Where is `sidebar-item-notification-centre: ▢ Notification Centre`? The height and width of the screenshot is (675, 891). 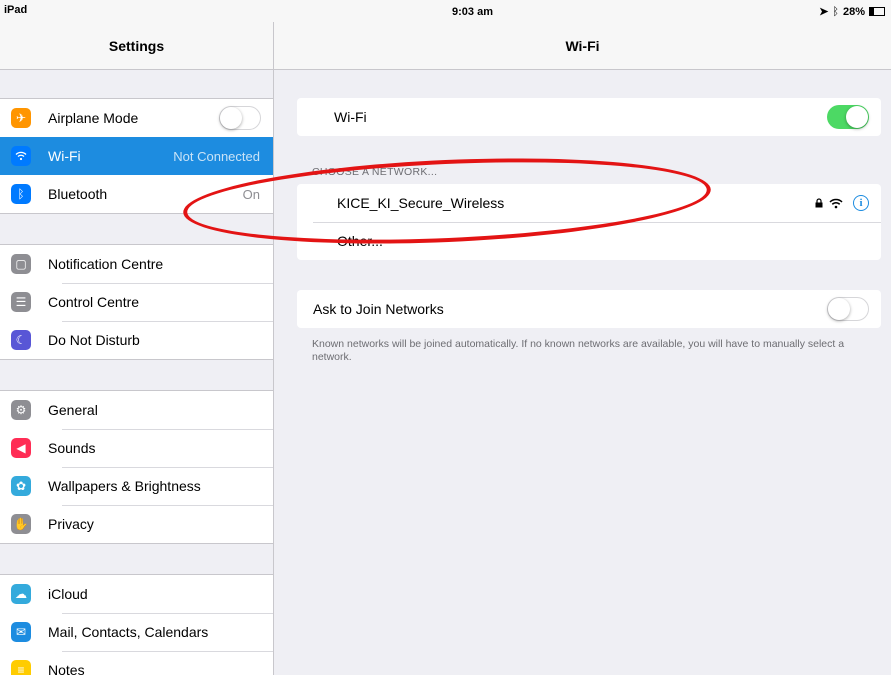
sidebar-item-notification-centre: ▢ Notification Centre is located at coordinates (136, 264).